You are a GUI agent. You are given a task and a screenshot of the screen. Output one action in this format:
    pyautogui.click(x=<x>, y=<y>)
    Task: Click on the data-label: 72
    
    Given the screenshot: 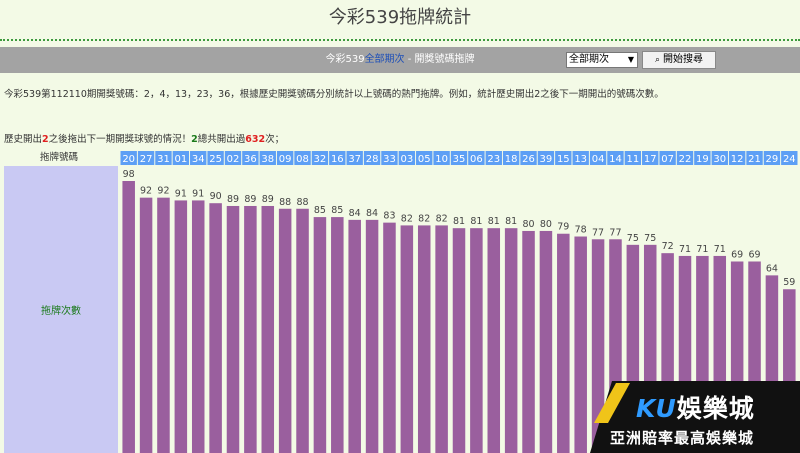 What is the action you would take?
    pyautogui.click(x=668, y=246)
    